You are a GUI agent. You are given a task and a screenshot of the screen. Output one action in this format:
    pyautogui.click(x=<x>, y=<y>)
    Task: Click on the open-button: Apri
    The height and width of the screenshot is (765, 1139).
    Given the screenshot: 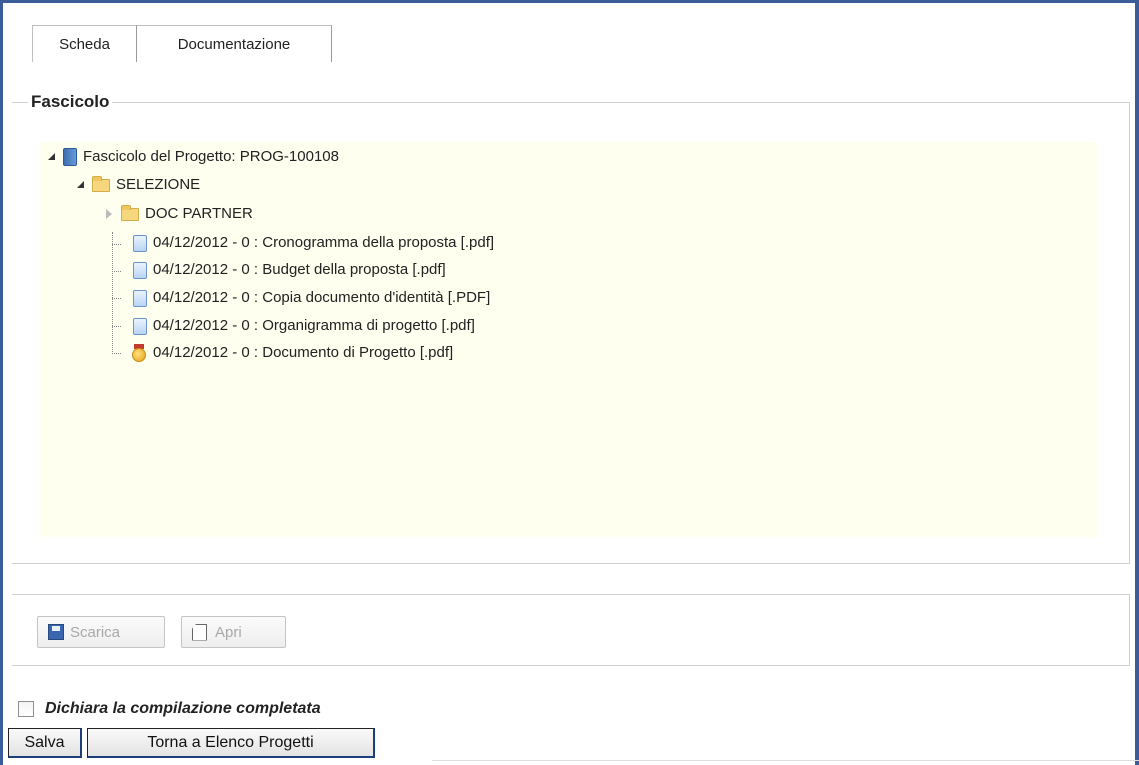 What is the action you would take?
    pyautogui.click(x=233, y=632)
    